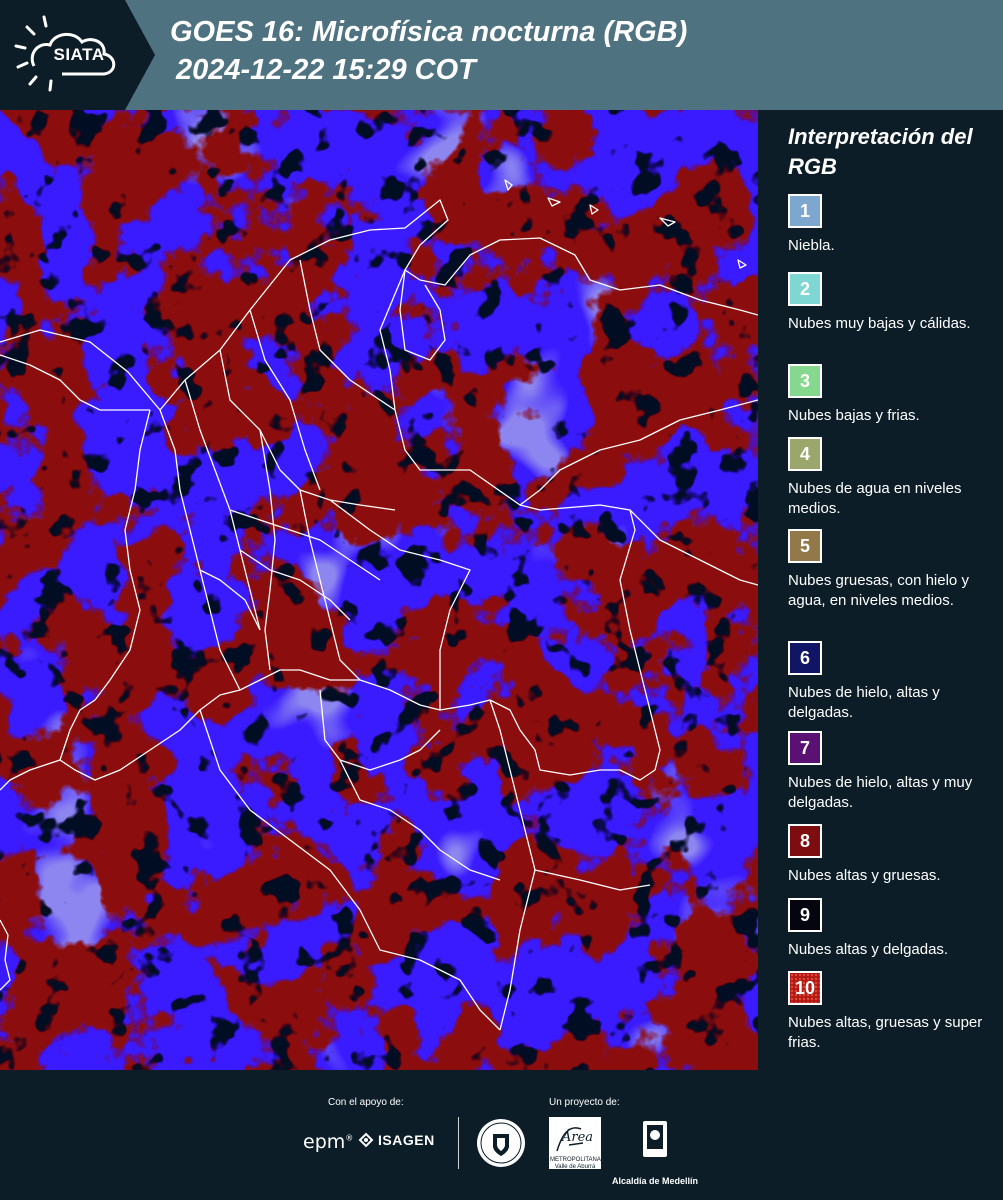  I want to click on legend-swatch-9: 9, so click(805, 915).